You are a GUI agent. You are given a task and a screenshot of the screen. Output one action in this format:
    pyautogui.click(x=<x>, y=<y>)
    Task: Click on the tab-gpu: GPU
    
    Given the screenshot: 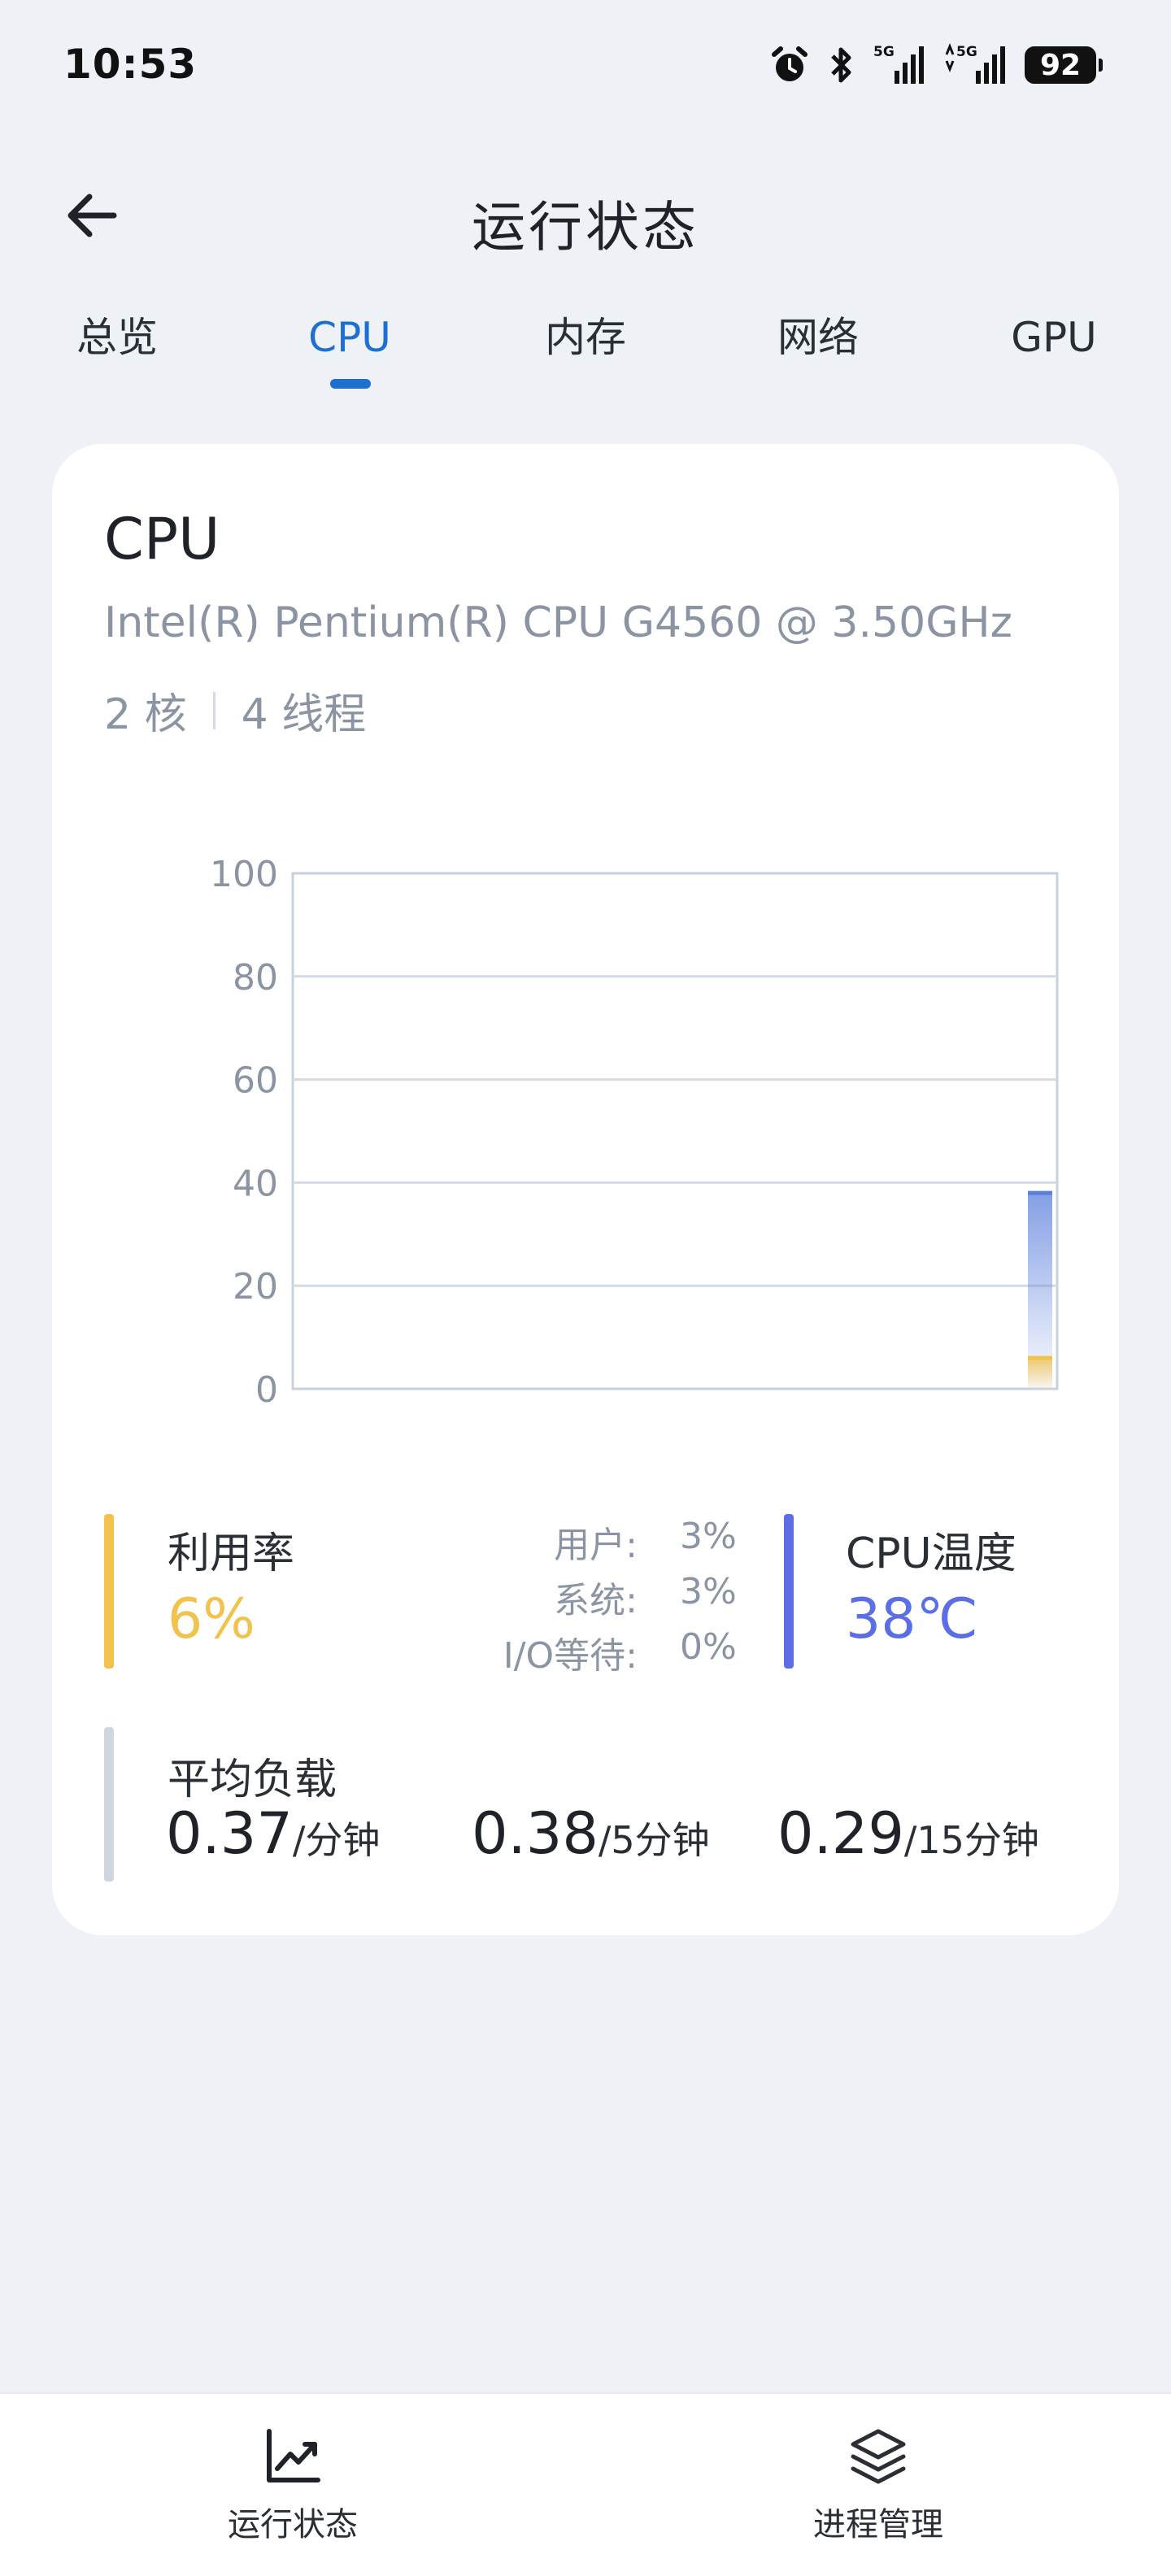 What is the action you would take?
    pyautogui.click(x=1054, y=353)
    